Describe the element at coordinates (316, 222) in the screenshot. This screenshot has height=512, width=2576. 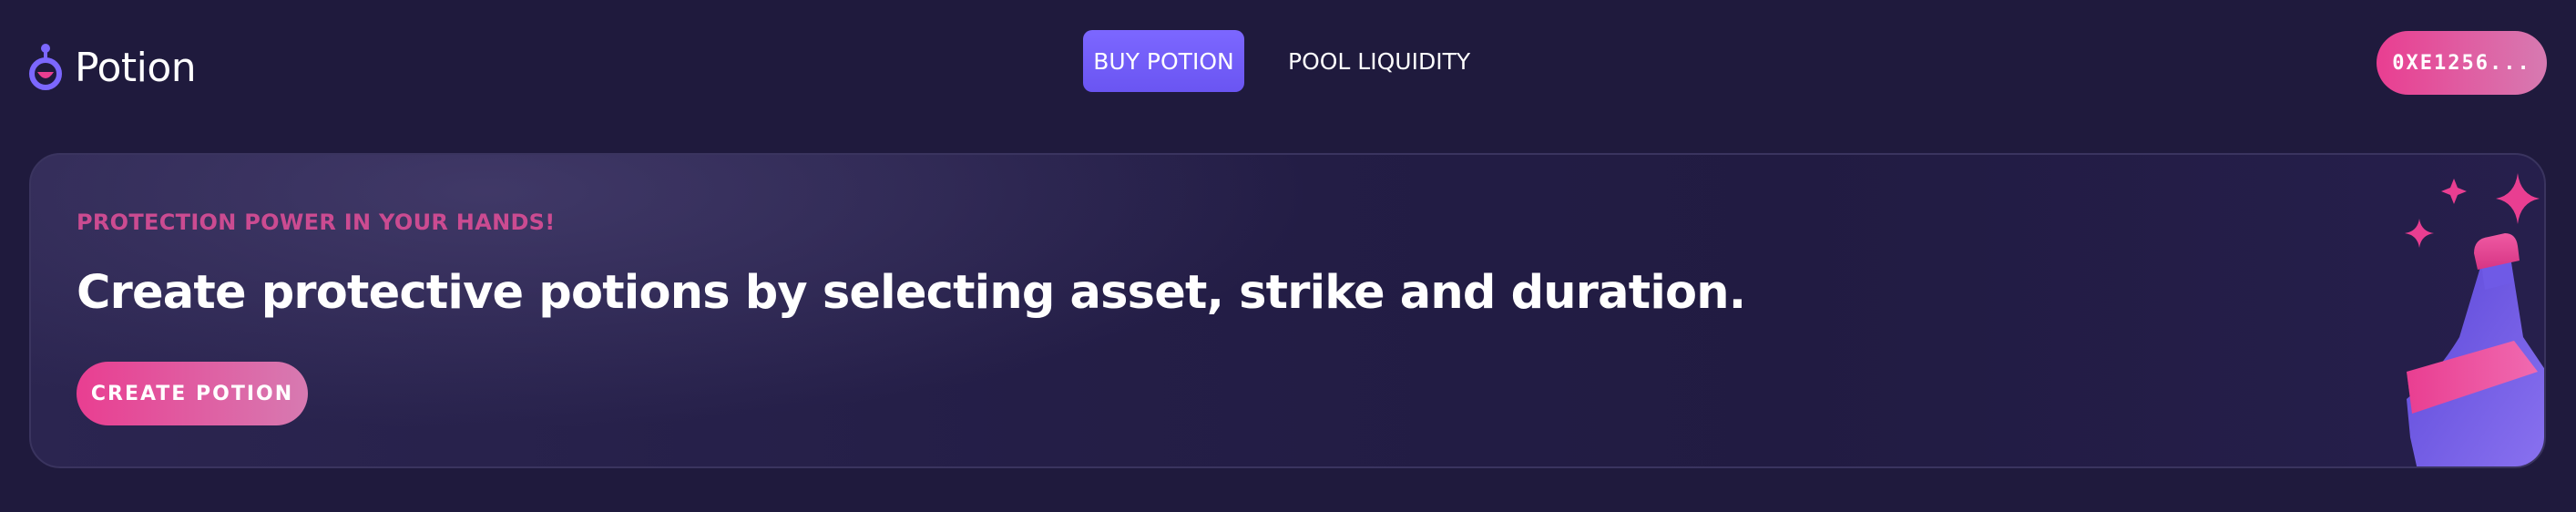
I see `hero-eyebrow: PROTECTION POWER IN YOUR HANDS!` at that location.